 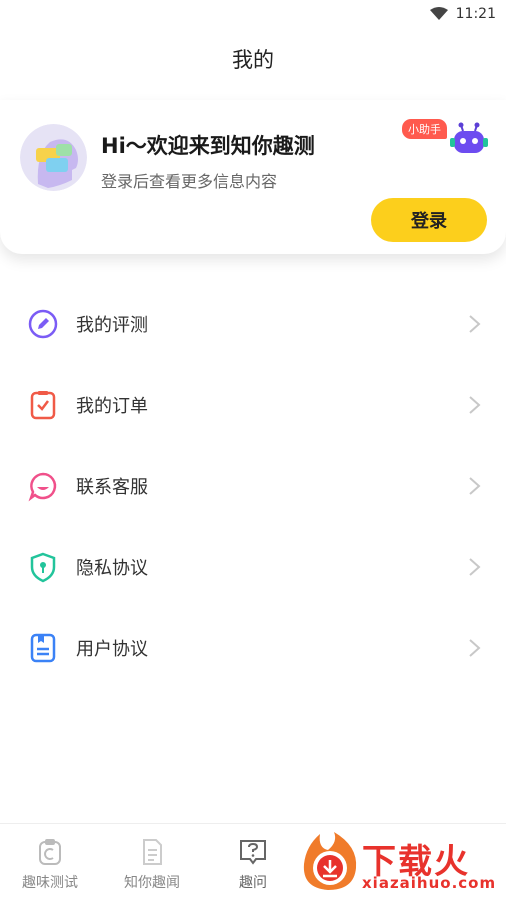 I want to click on robot-assistant-icon, so click(x=469, y=140).